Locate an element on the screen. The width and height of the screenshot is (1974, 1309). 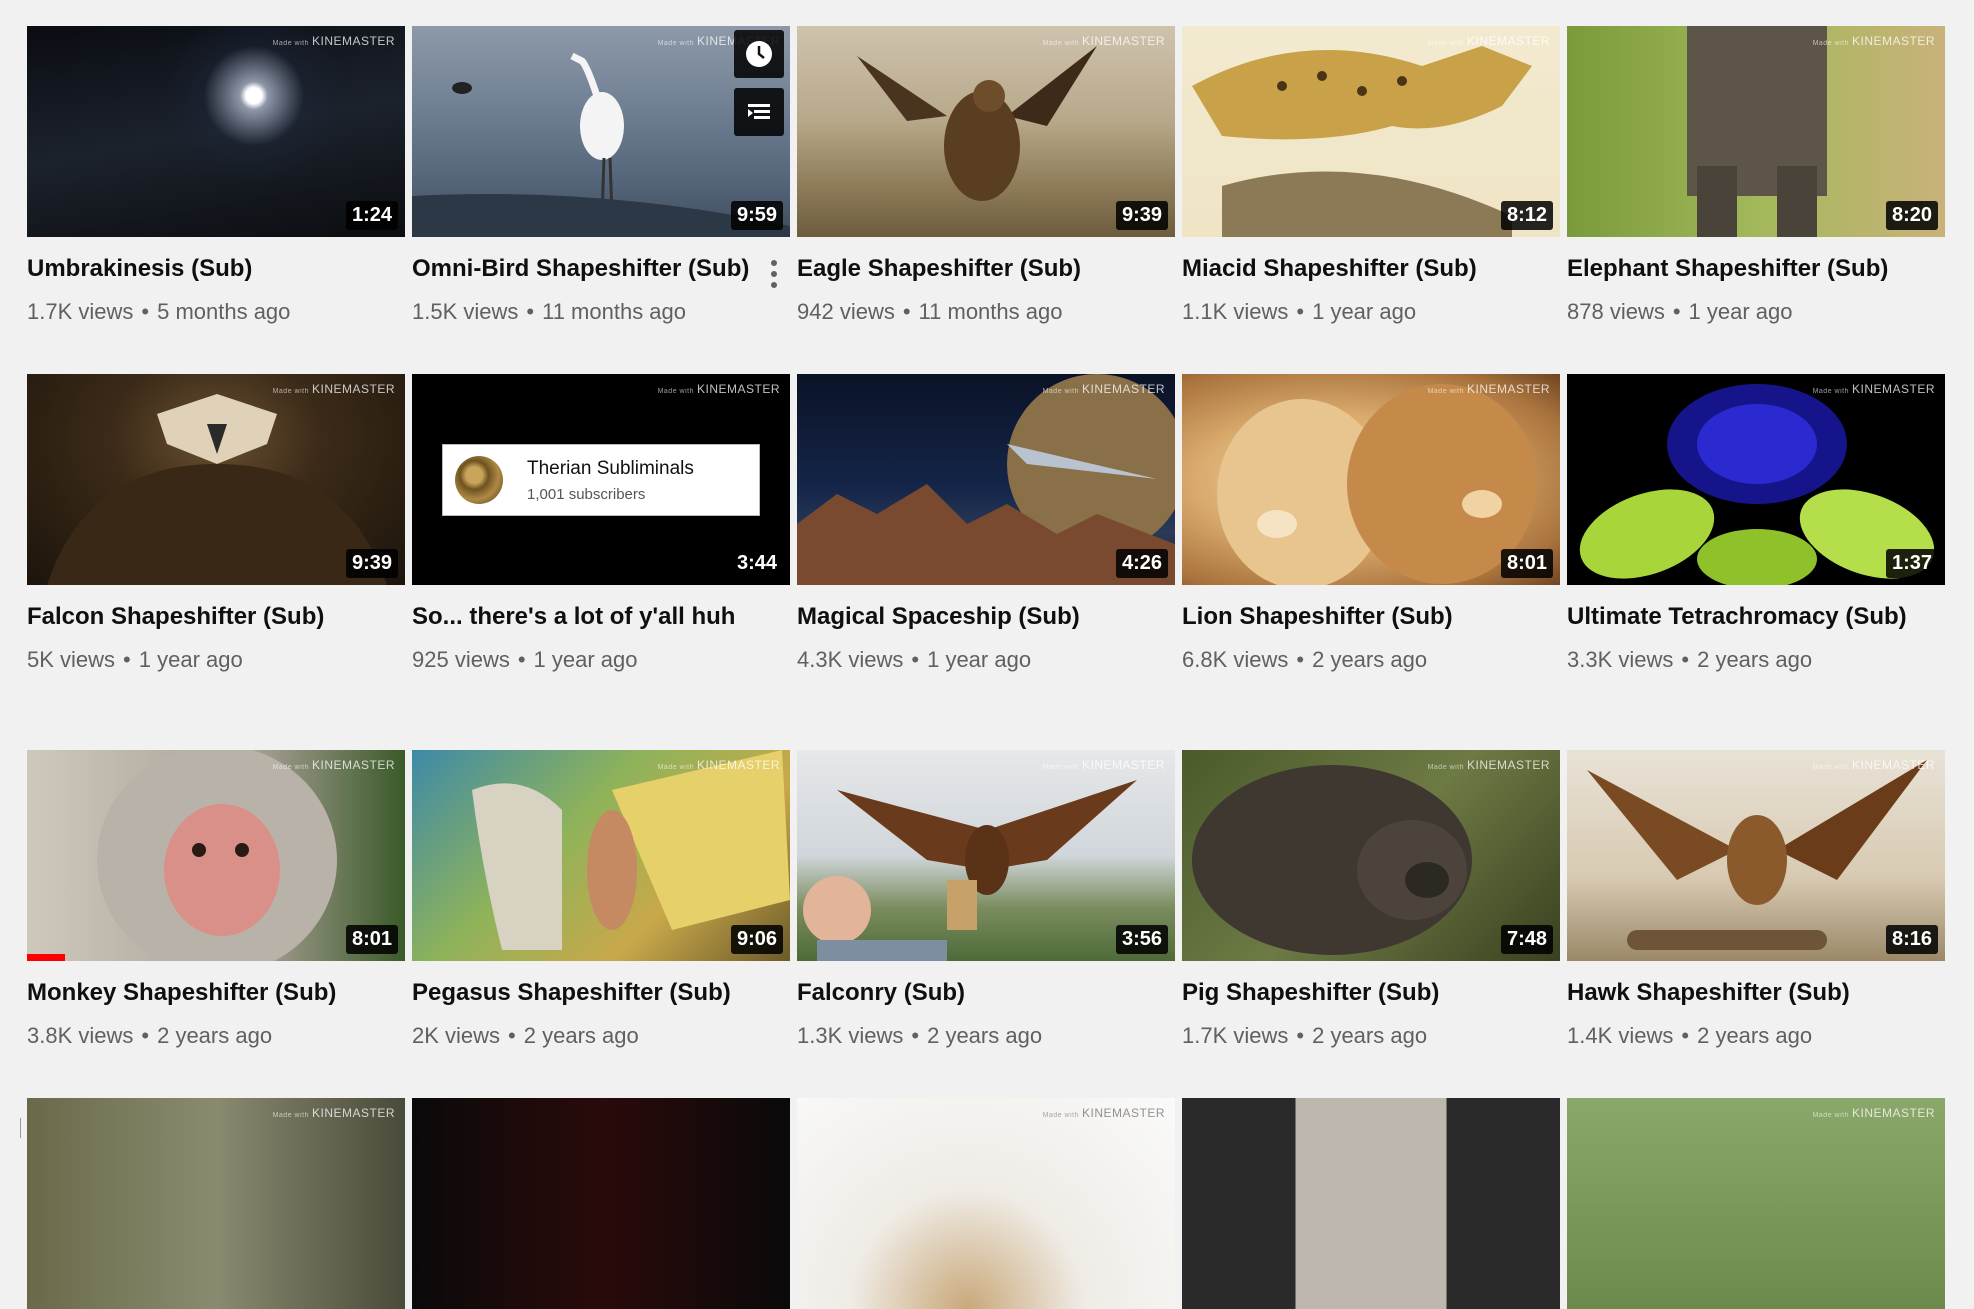
video-info: 942 views • 11 months ago is located at coordinates (971, 312).